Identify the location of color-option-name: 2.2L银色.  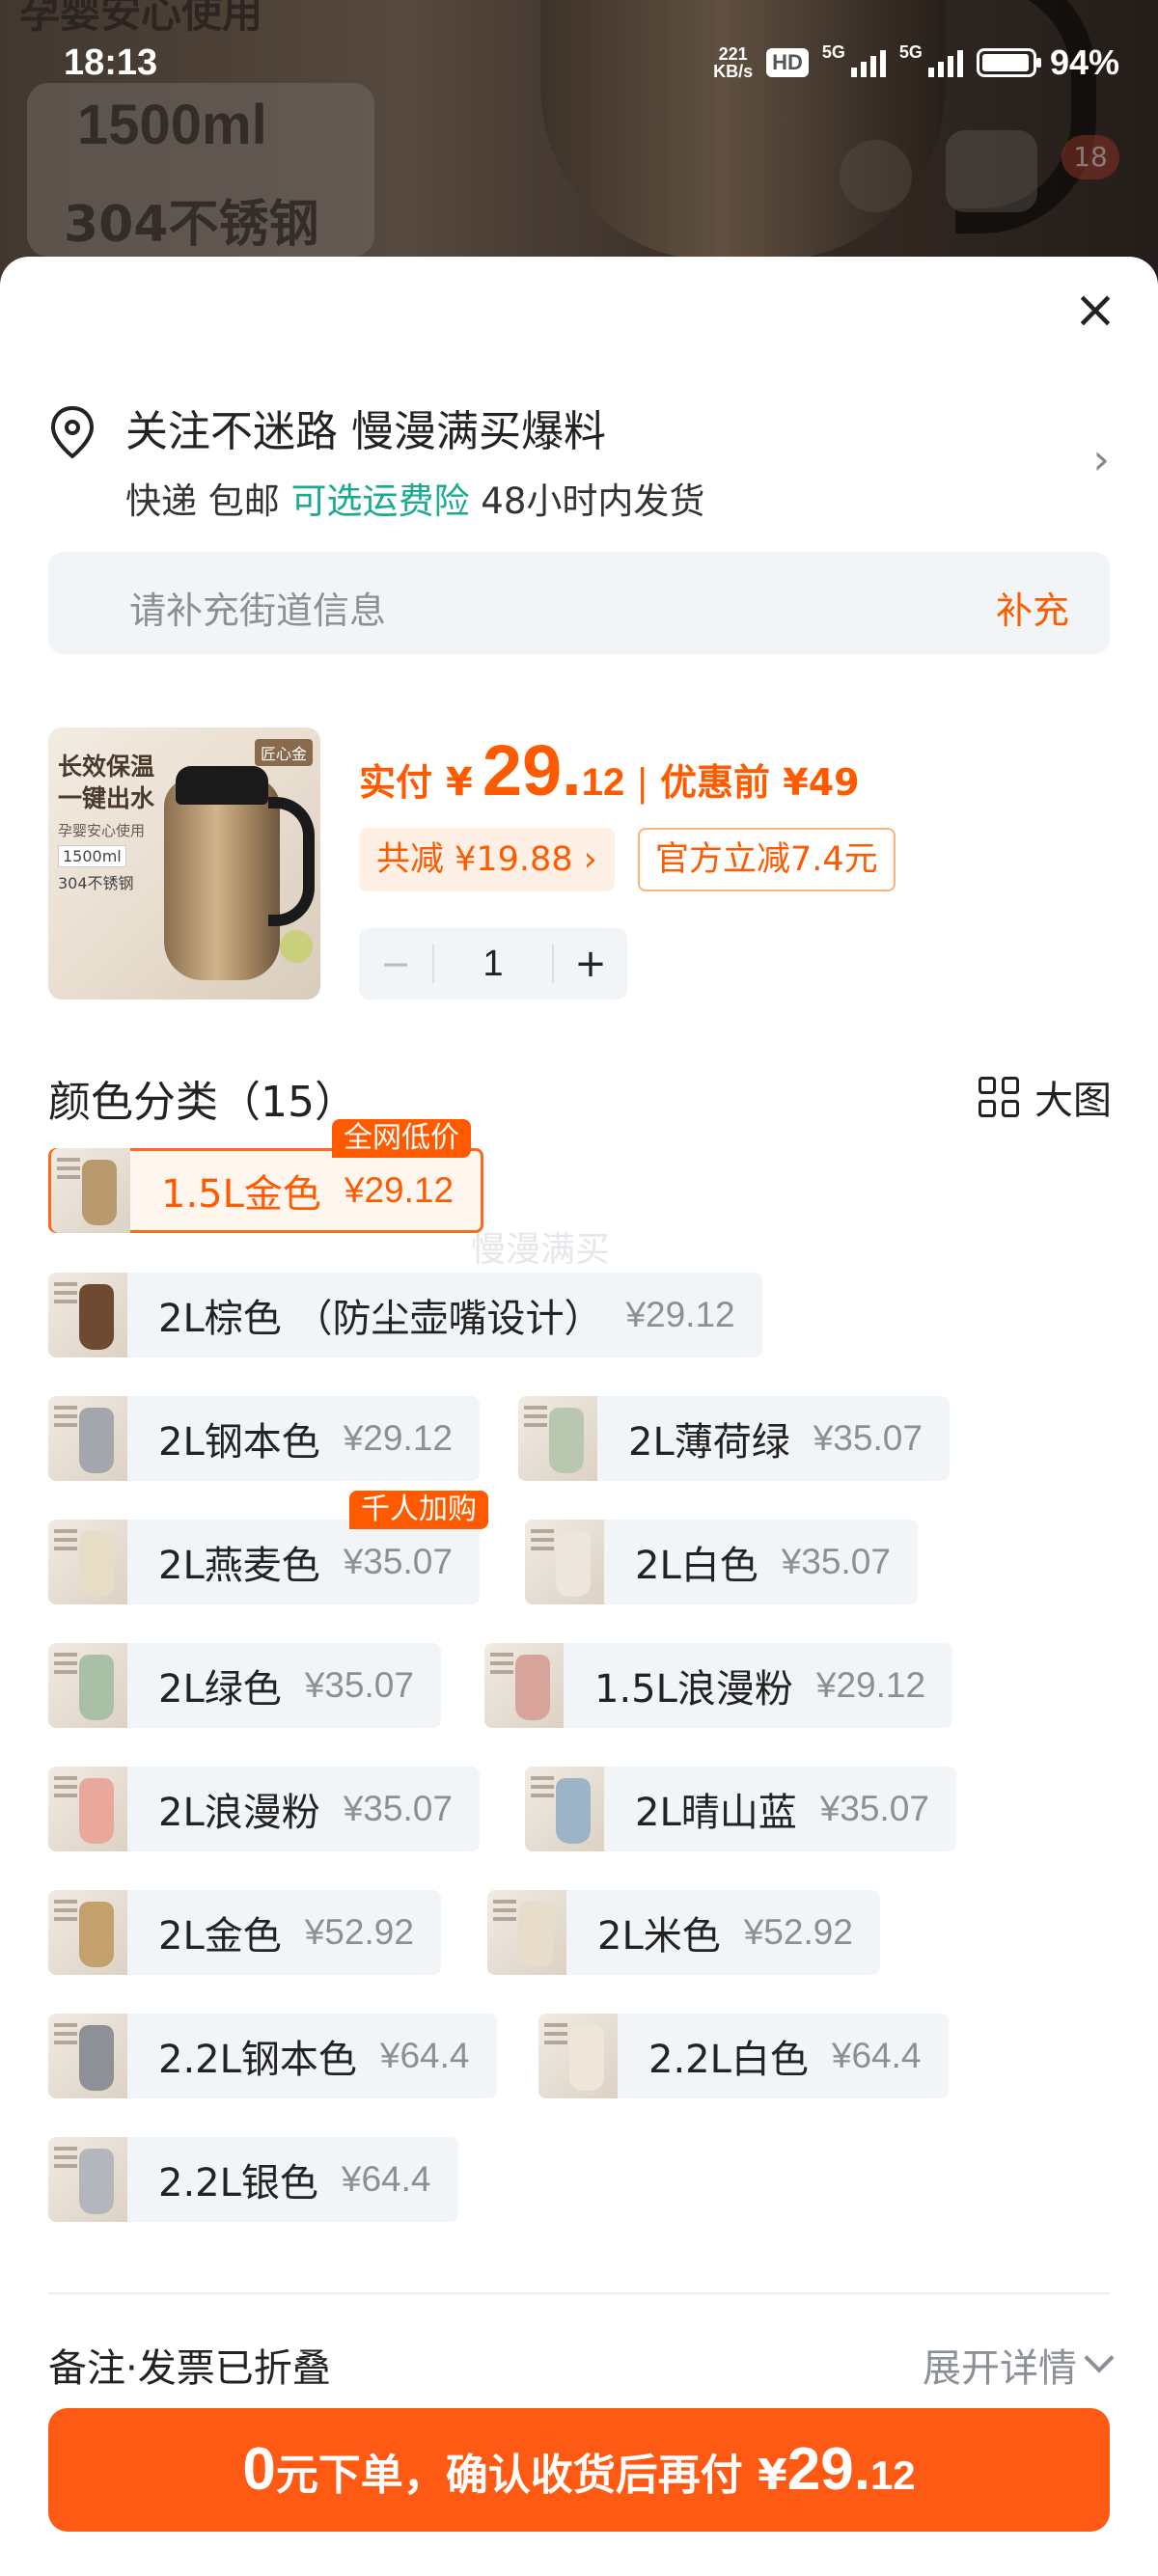
(238, 2184).